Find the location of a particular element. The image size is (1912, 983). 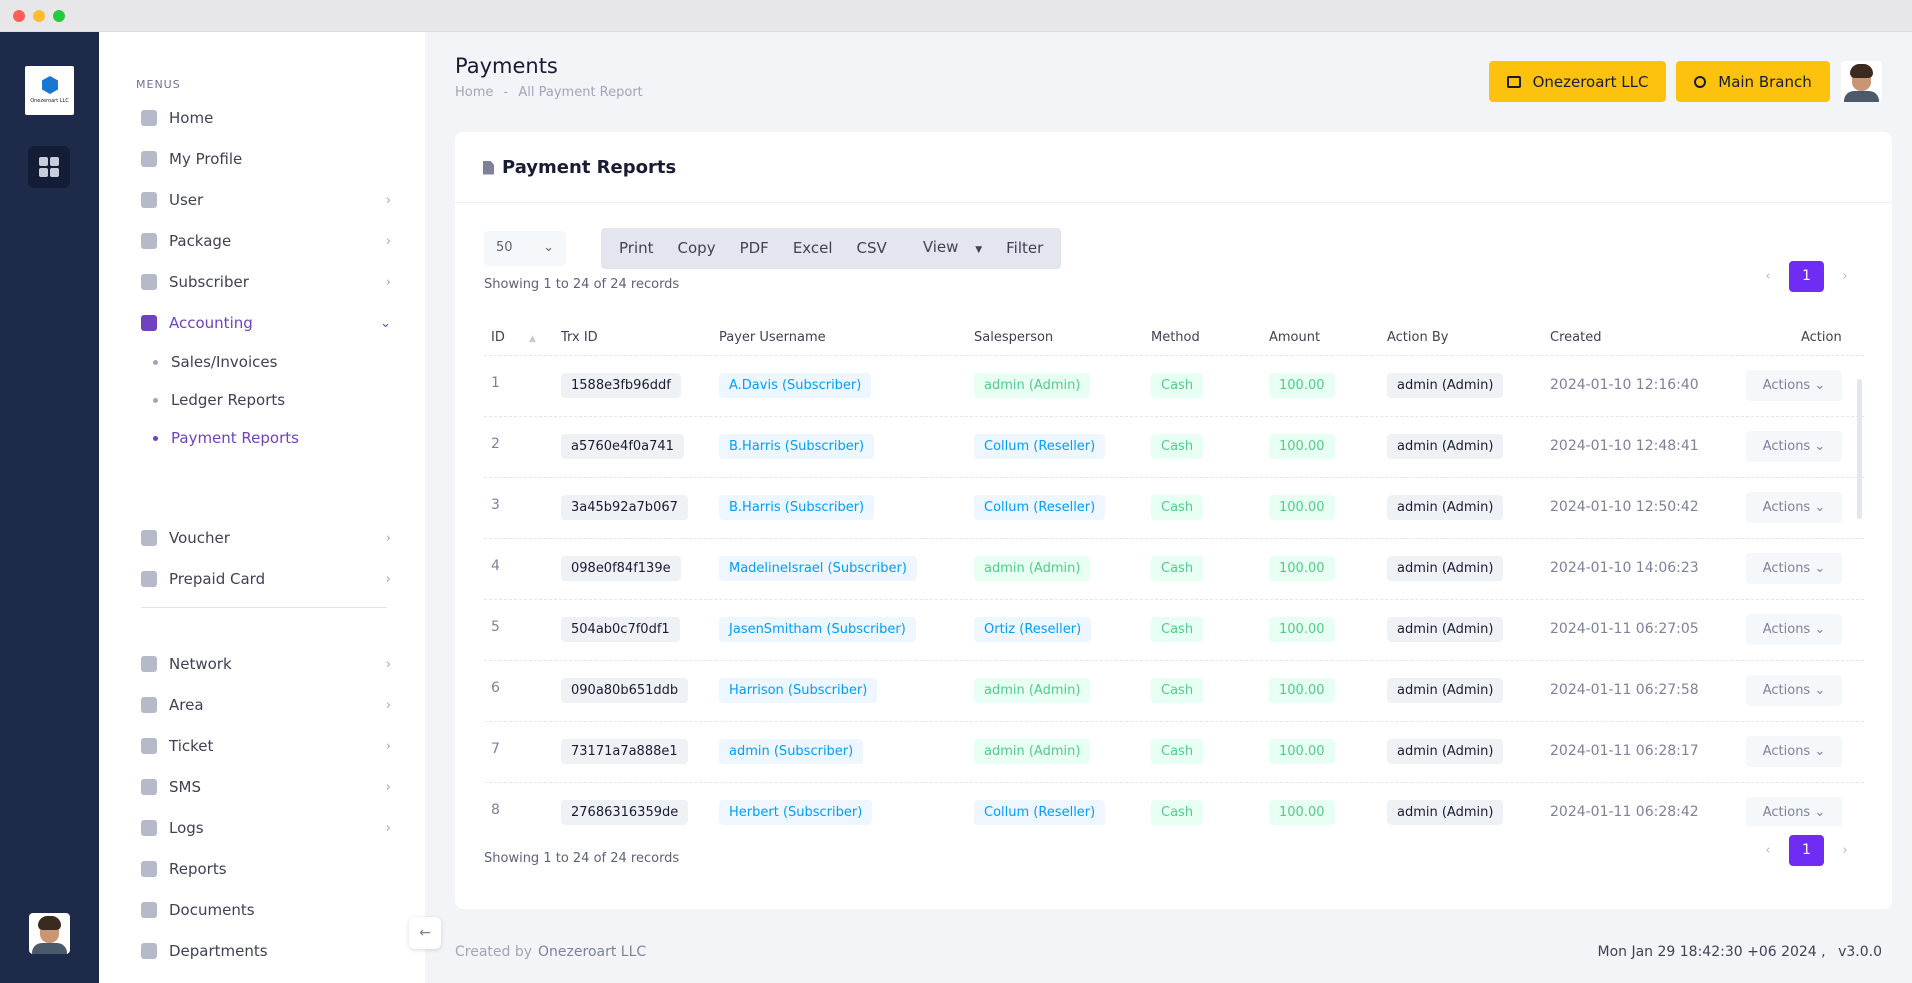

print-button: Print is located at coordinates (636, 248).